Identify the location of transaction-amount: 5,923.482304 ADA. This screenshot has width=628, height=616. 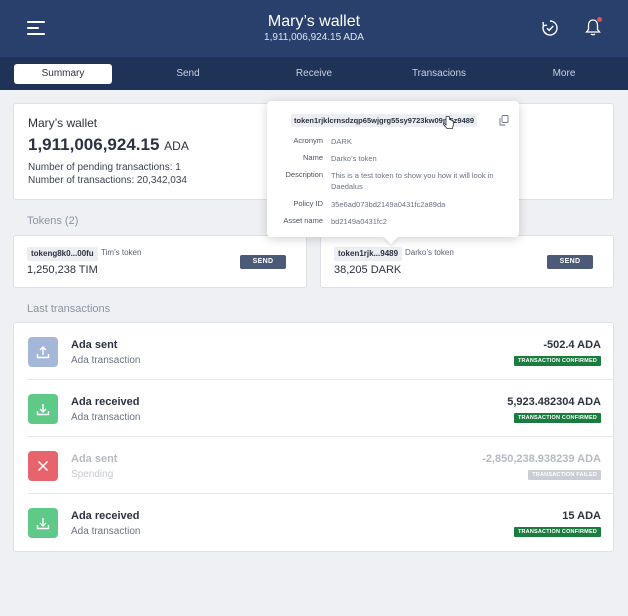
(554, 402).